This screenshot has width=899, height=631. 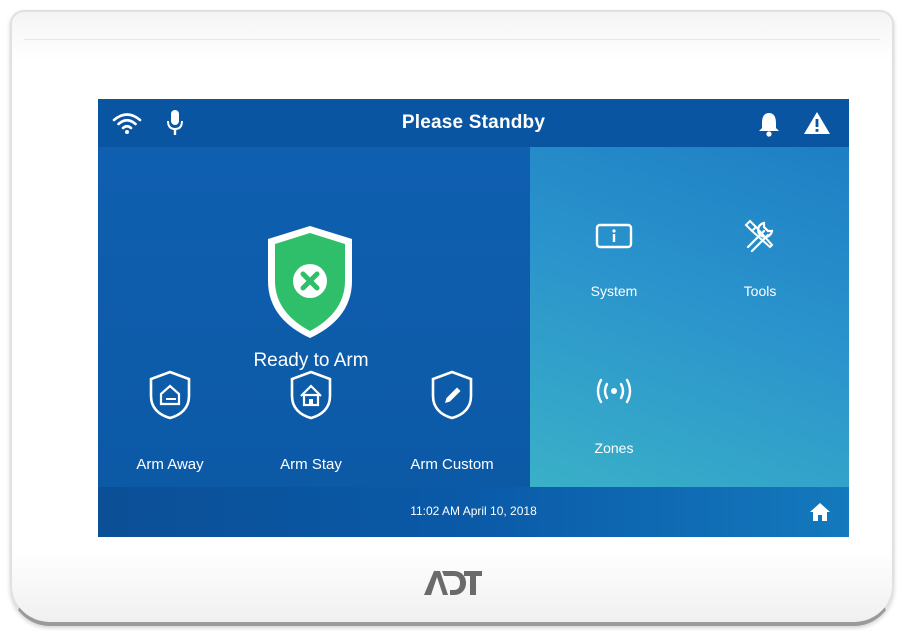 What do you see at coordinates (614, 236) in the screenshot?
I see `info-panel-icon` at bounding box center [614, 236].